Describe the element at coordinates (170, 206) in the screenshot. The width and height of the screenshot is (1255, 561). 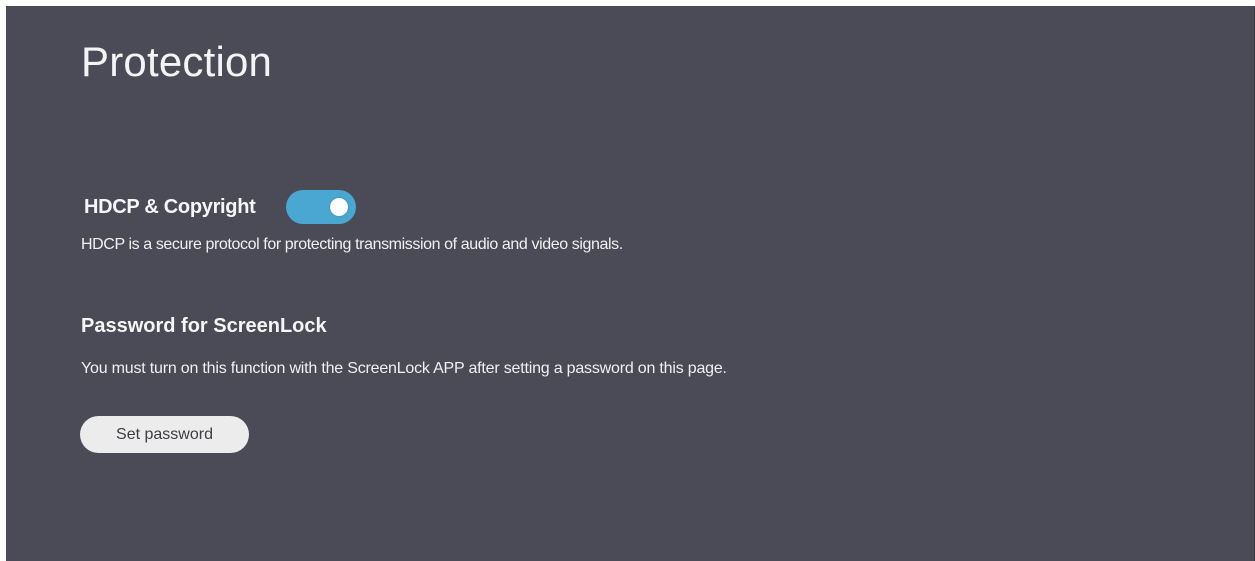
I see `hdcp-label: HDCP & Copyright` at that location.